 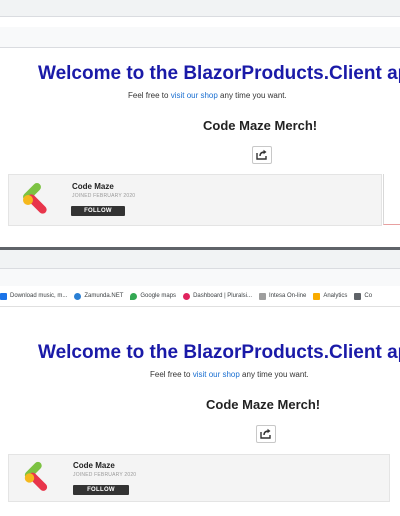 I want to click on bookmark-label: Intesa On-line, so click(x=287, y=296).